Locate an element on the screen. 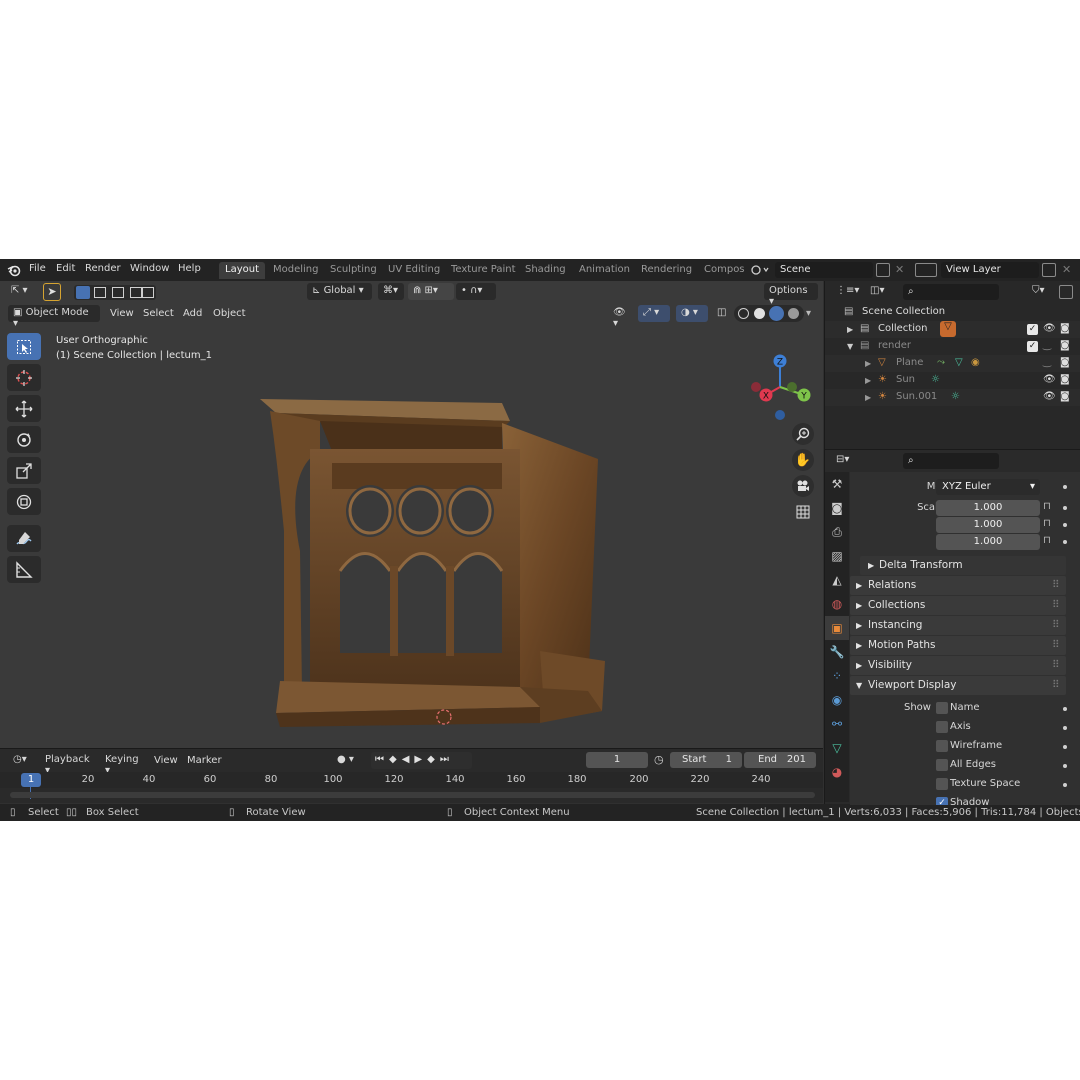 This screenshot has width=1080, height=1080. tab-world: ◍ is located at coordinates (837, 604).